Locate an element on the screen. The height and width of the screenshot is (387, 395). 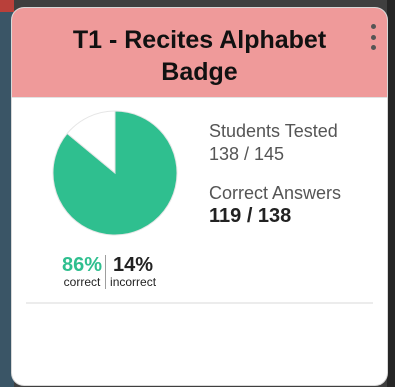
correct-percentage: 86% correct is located at coordinates (82, 272).